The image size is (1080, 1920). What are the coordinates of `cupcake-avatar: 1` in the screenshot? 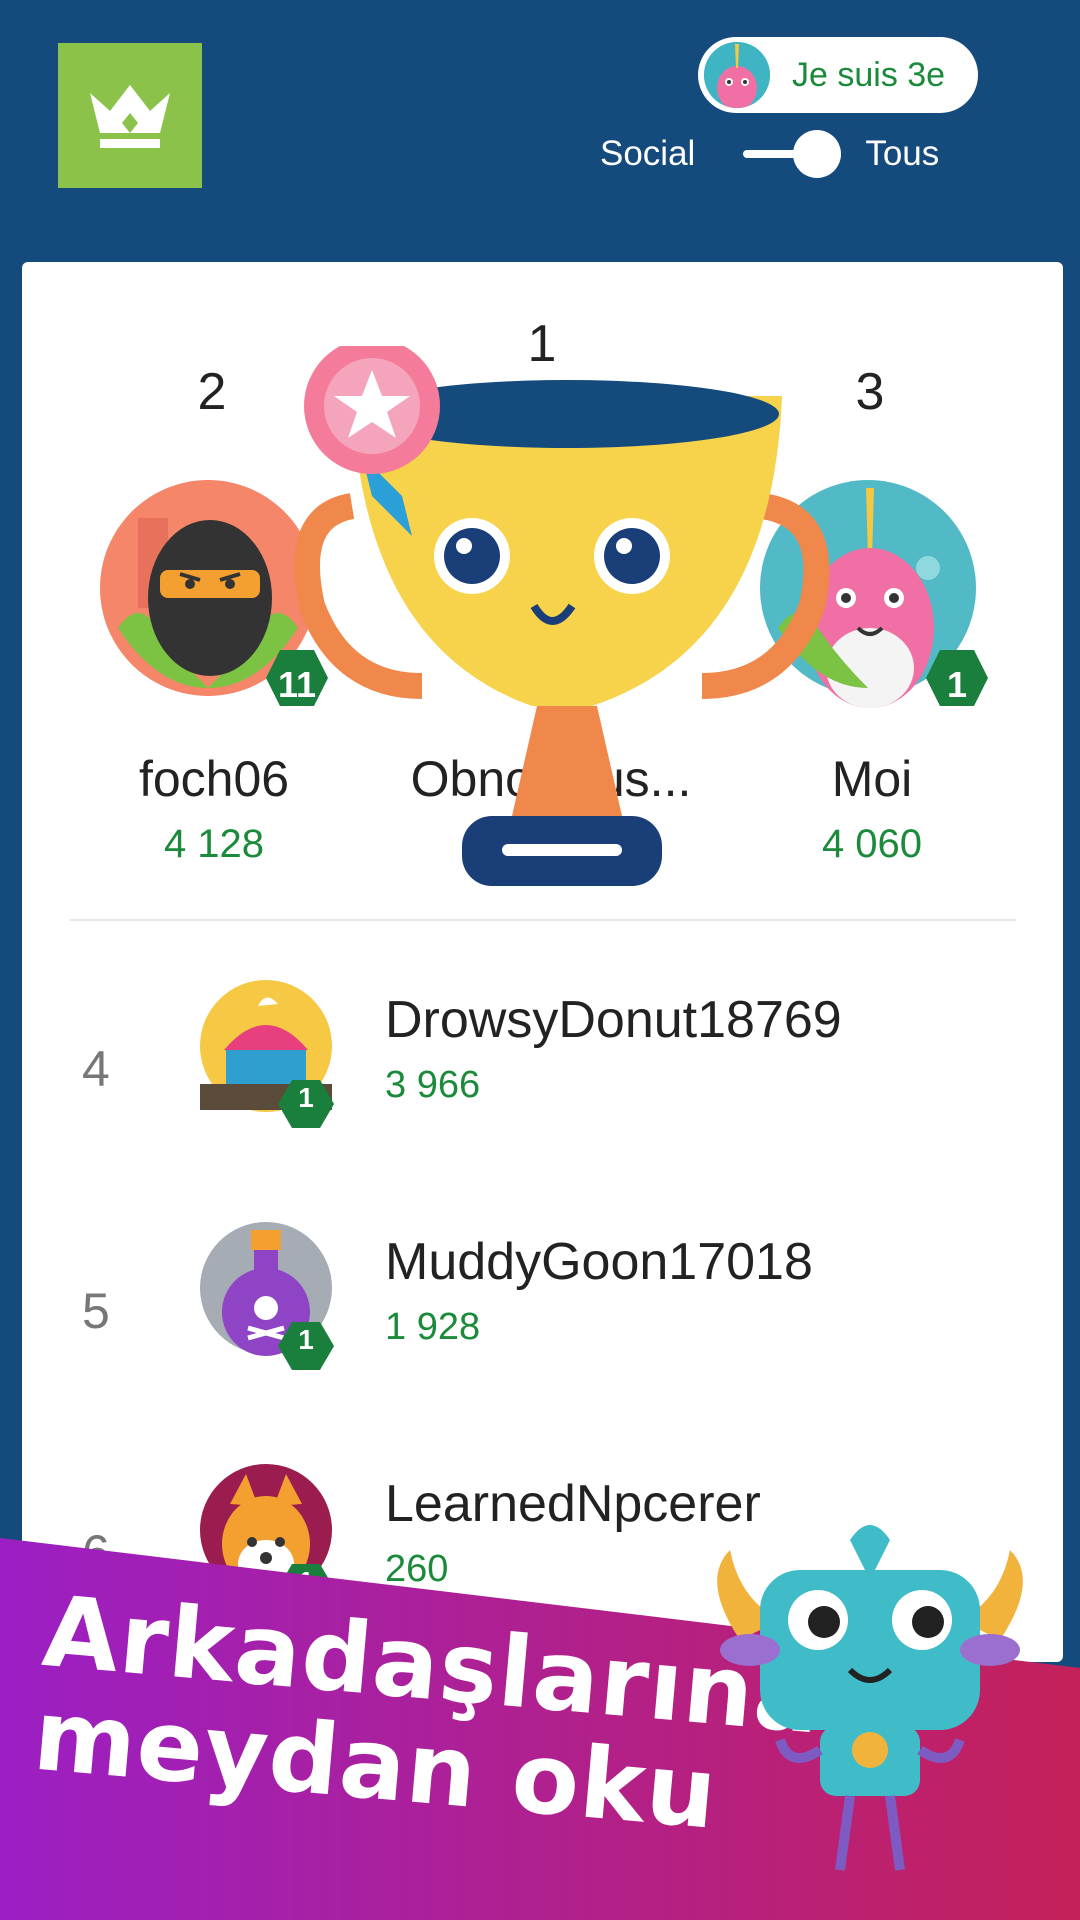 It's located at (281, 1055).